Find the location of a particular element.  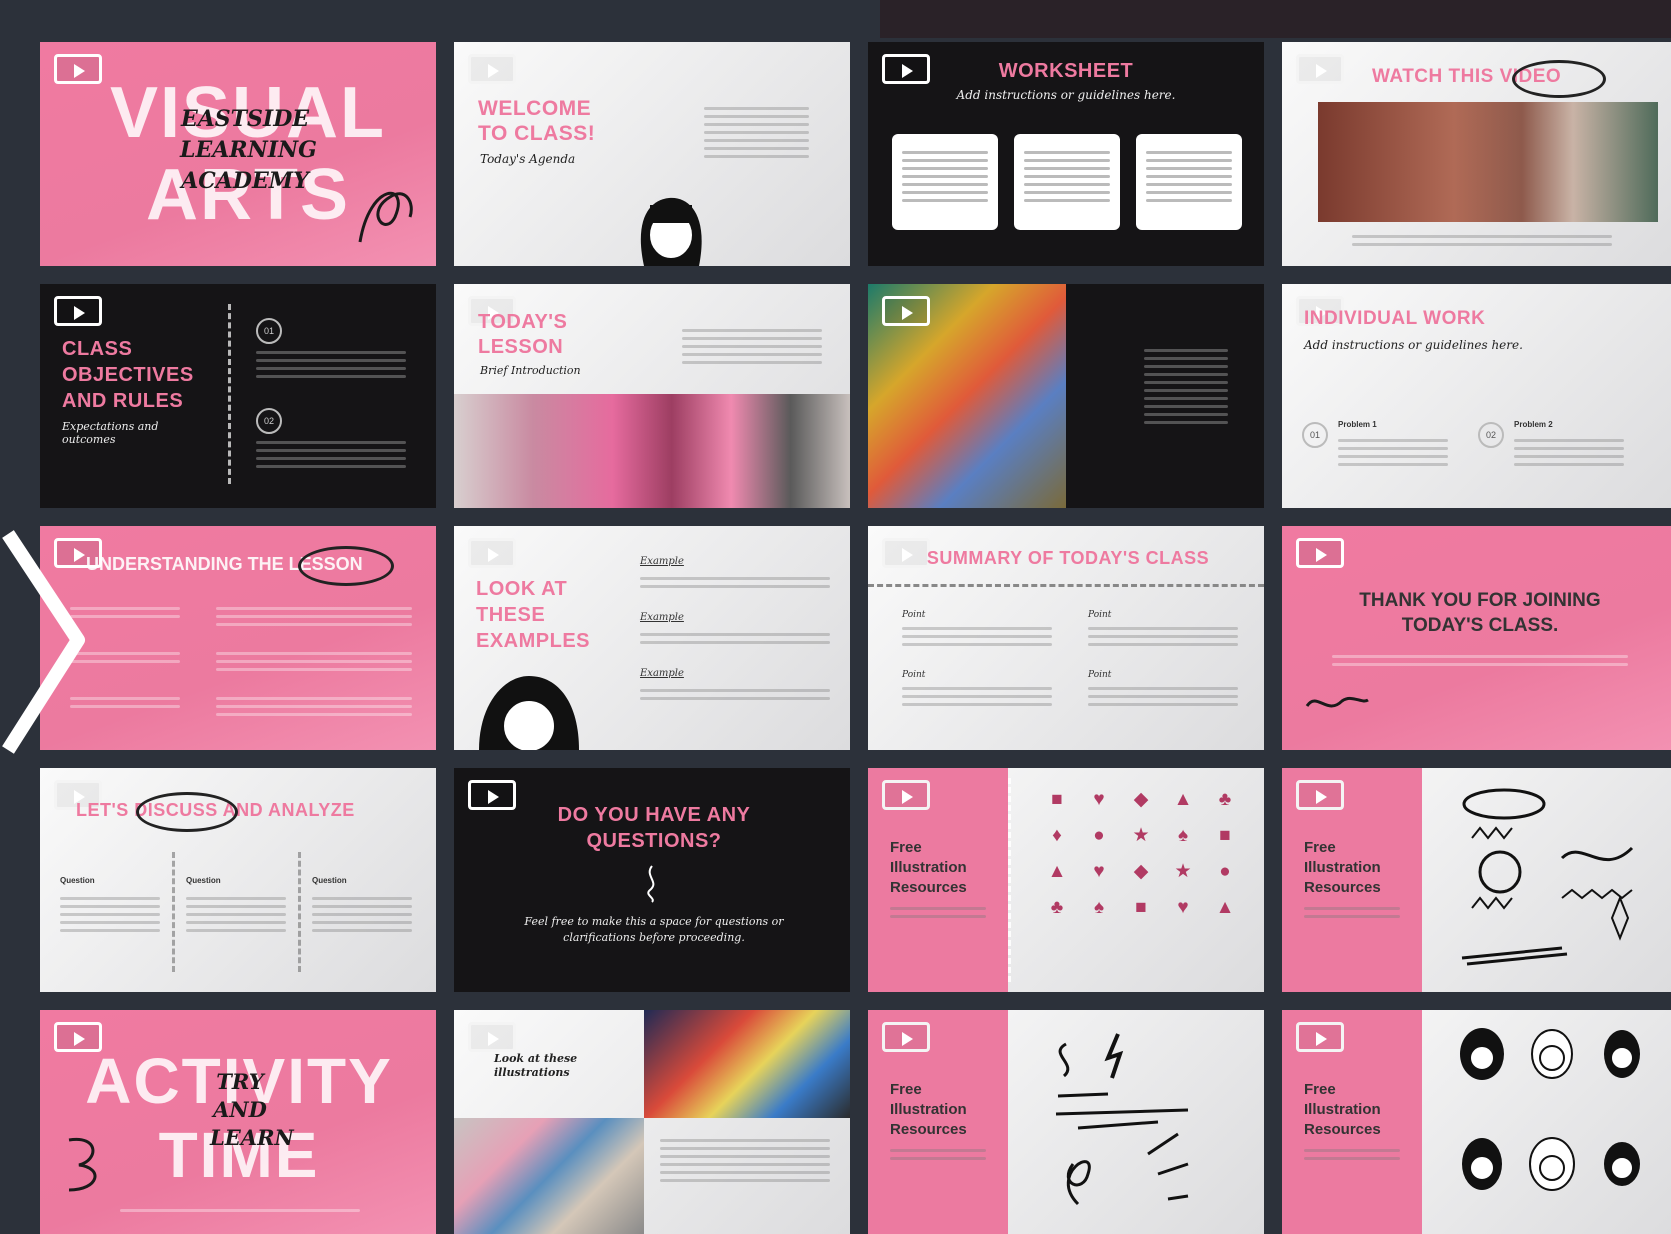

slide-title: INDIVIDUAL WORK is located at coordinates (1395, 318).